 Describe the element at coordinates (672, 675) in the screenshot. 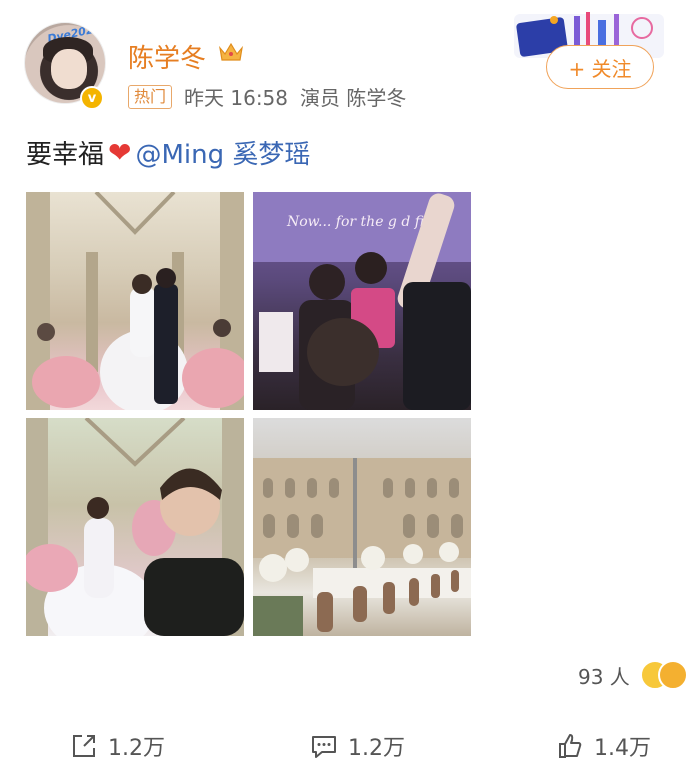

I see `grin-emoji-icon` at that location.